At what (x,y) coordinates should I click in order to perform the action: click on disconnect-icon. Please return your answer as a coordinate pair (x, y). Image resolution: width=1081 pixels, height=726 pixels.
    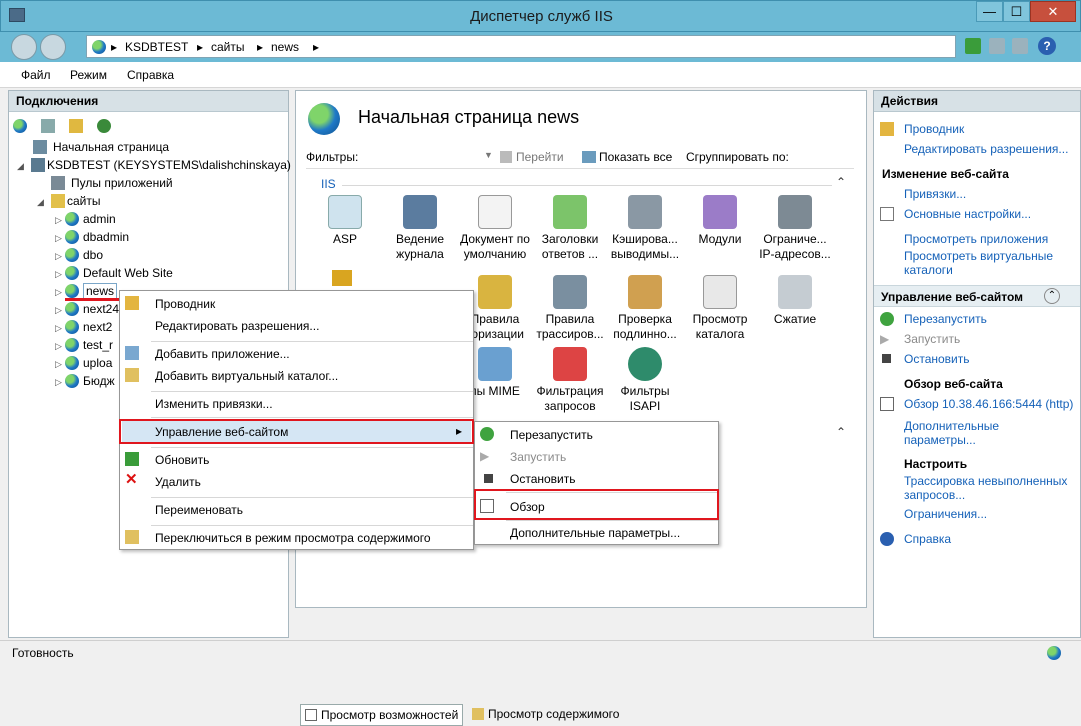
    Looking at the image, I should click on (104, 126).